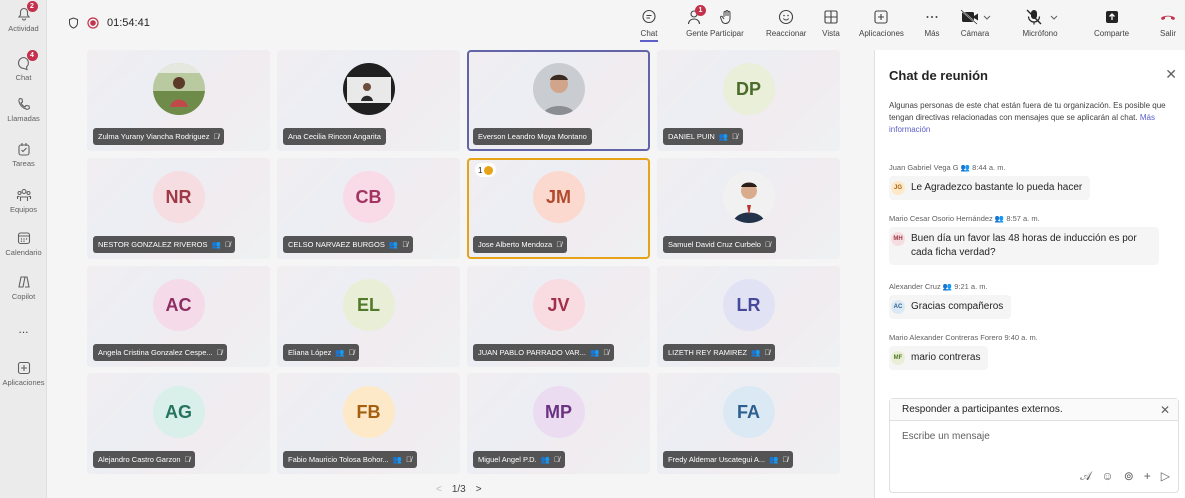  I want to click on copilot-icon, so click(24, 282).